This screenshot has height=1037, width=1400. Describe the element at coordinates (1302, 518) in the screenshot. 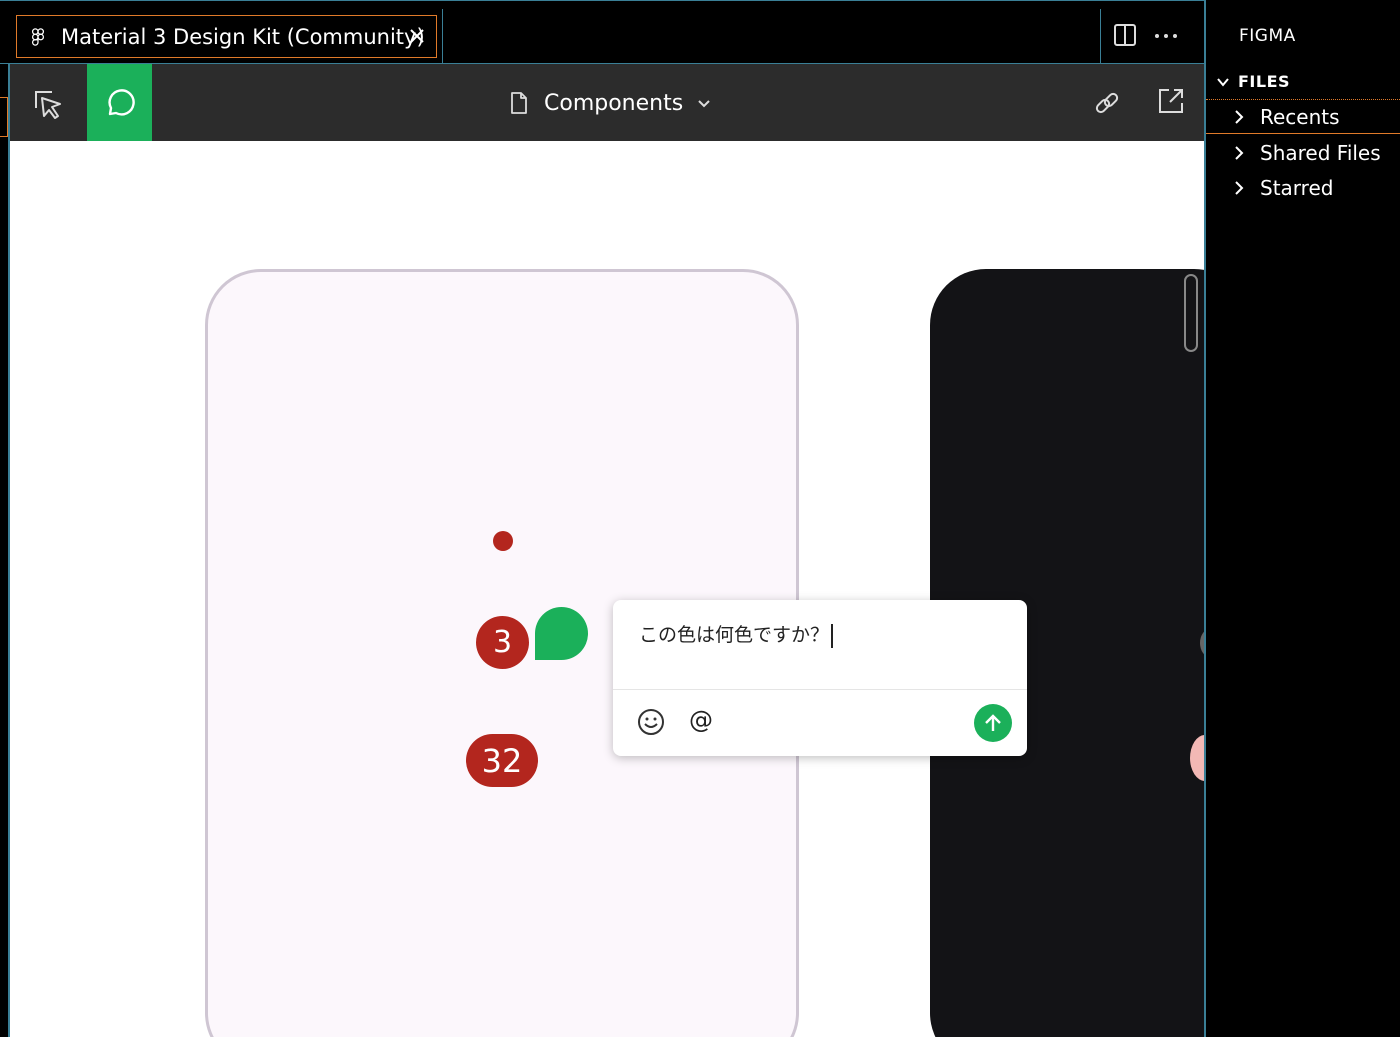

I see `files-sidebar: FIGMA FILES Recents Shared Files Starred` at that location.